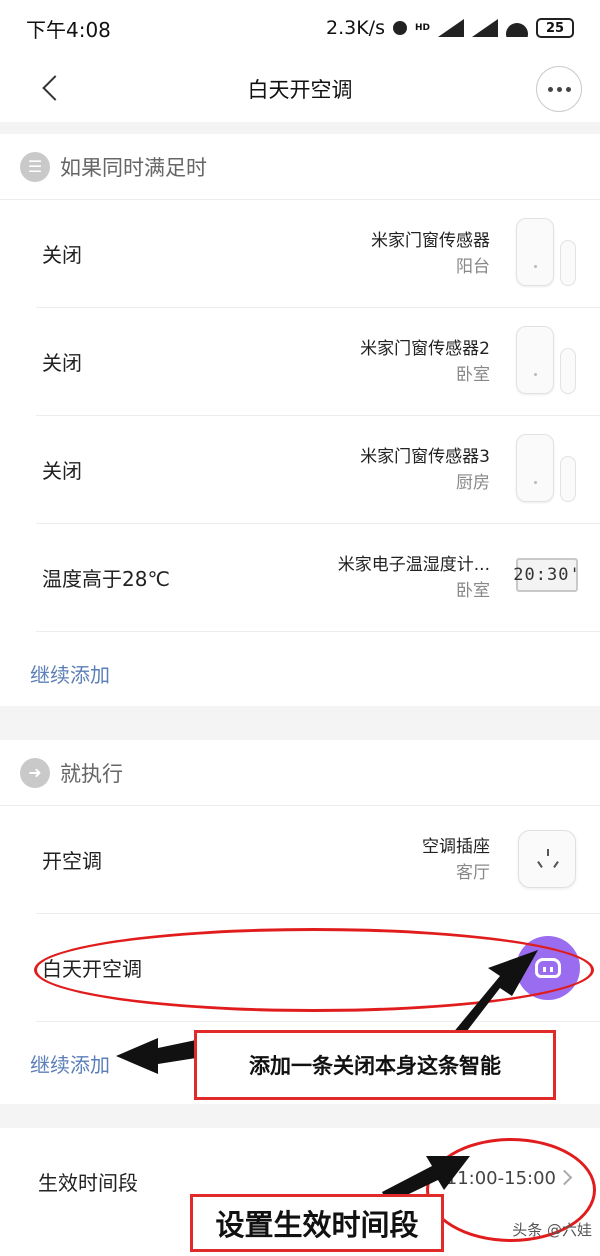  Describe the element at coordinates (300, 773) in the screenshot. I see `actions-header: ➜ 就执行` at that location.